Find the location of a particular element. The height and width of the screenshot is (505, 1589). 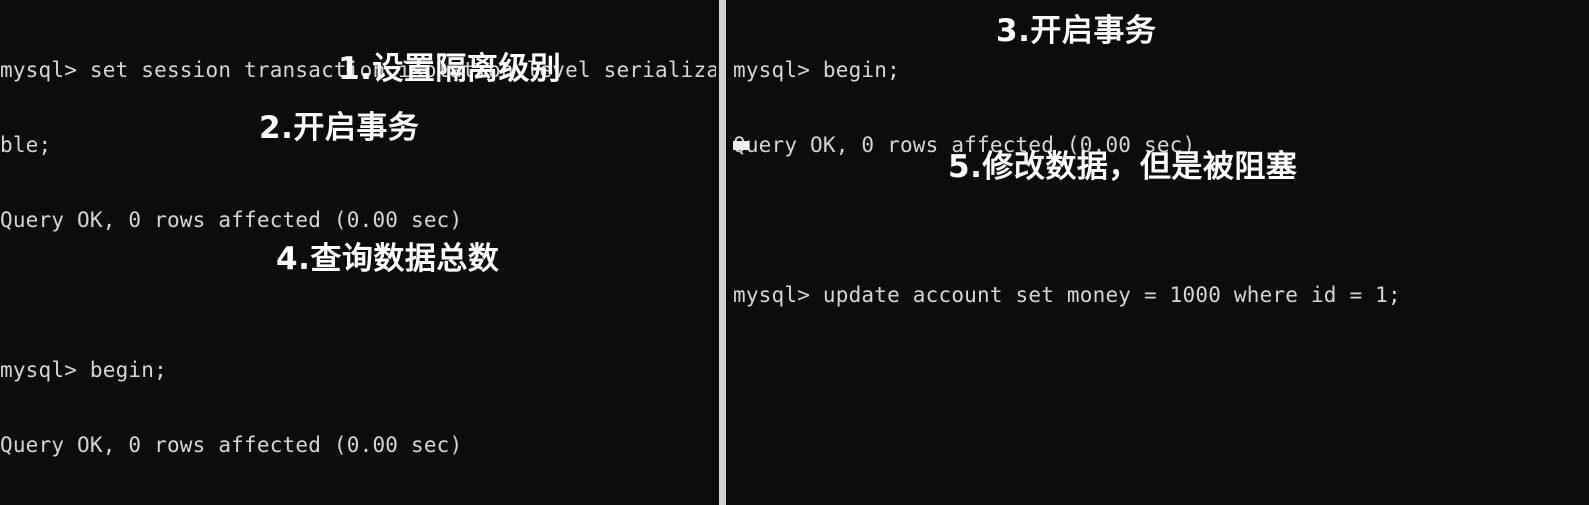

terminal-cursor is located at coordinates (741, 145).